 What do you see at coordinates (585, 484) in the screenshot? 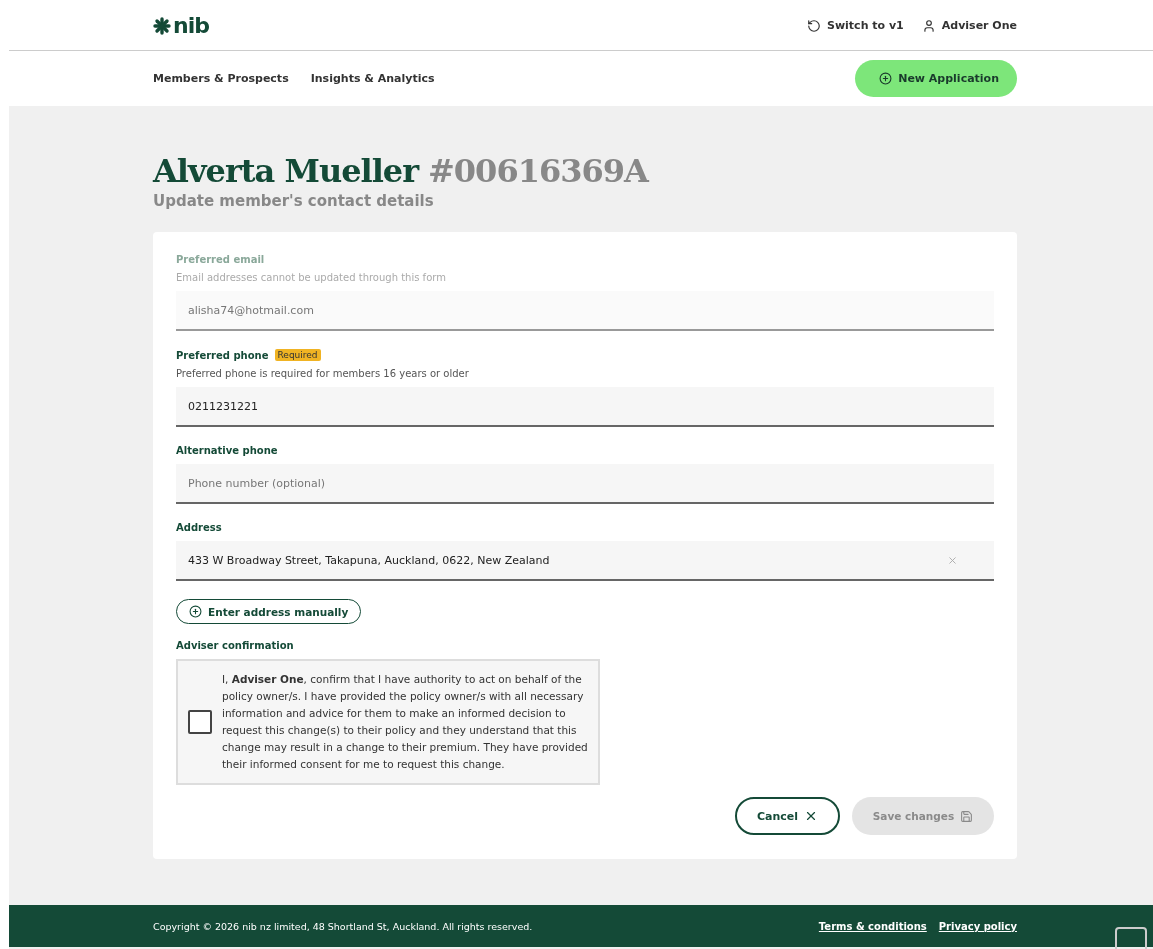
I see `input-field: Phone number (optional)` at bounding box center [585, 484].